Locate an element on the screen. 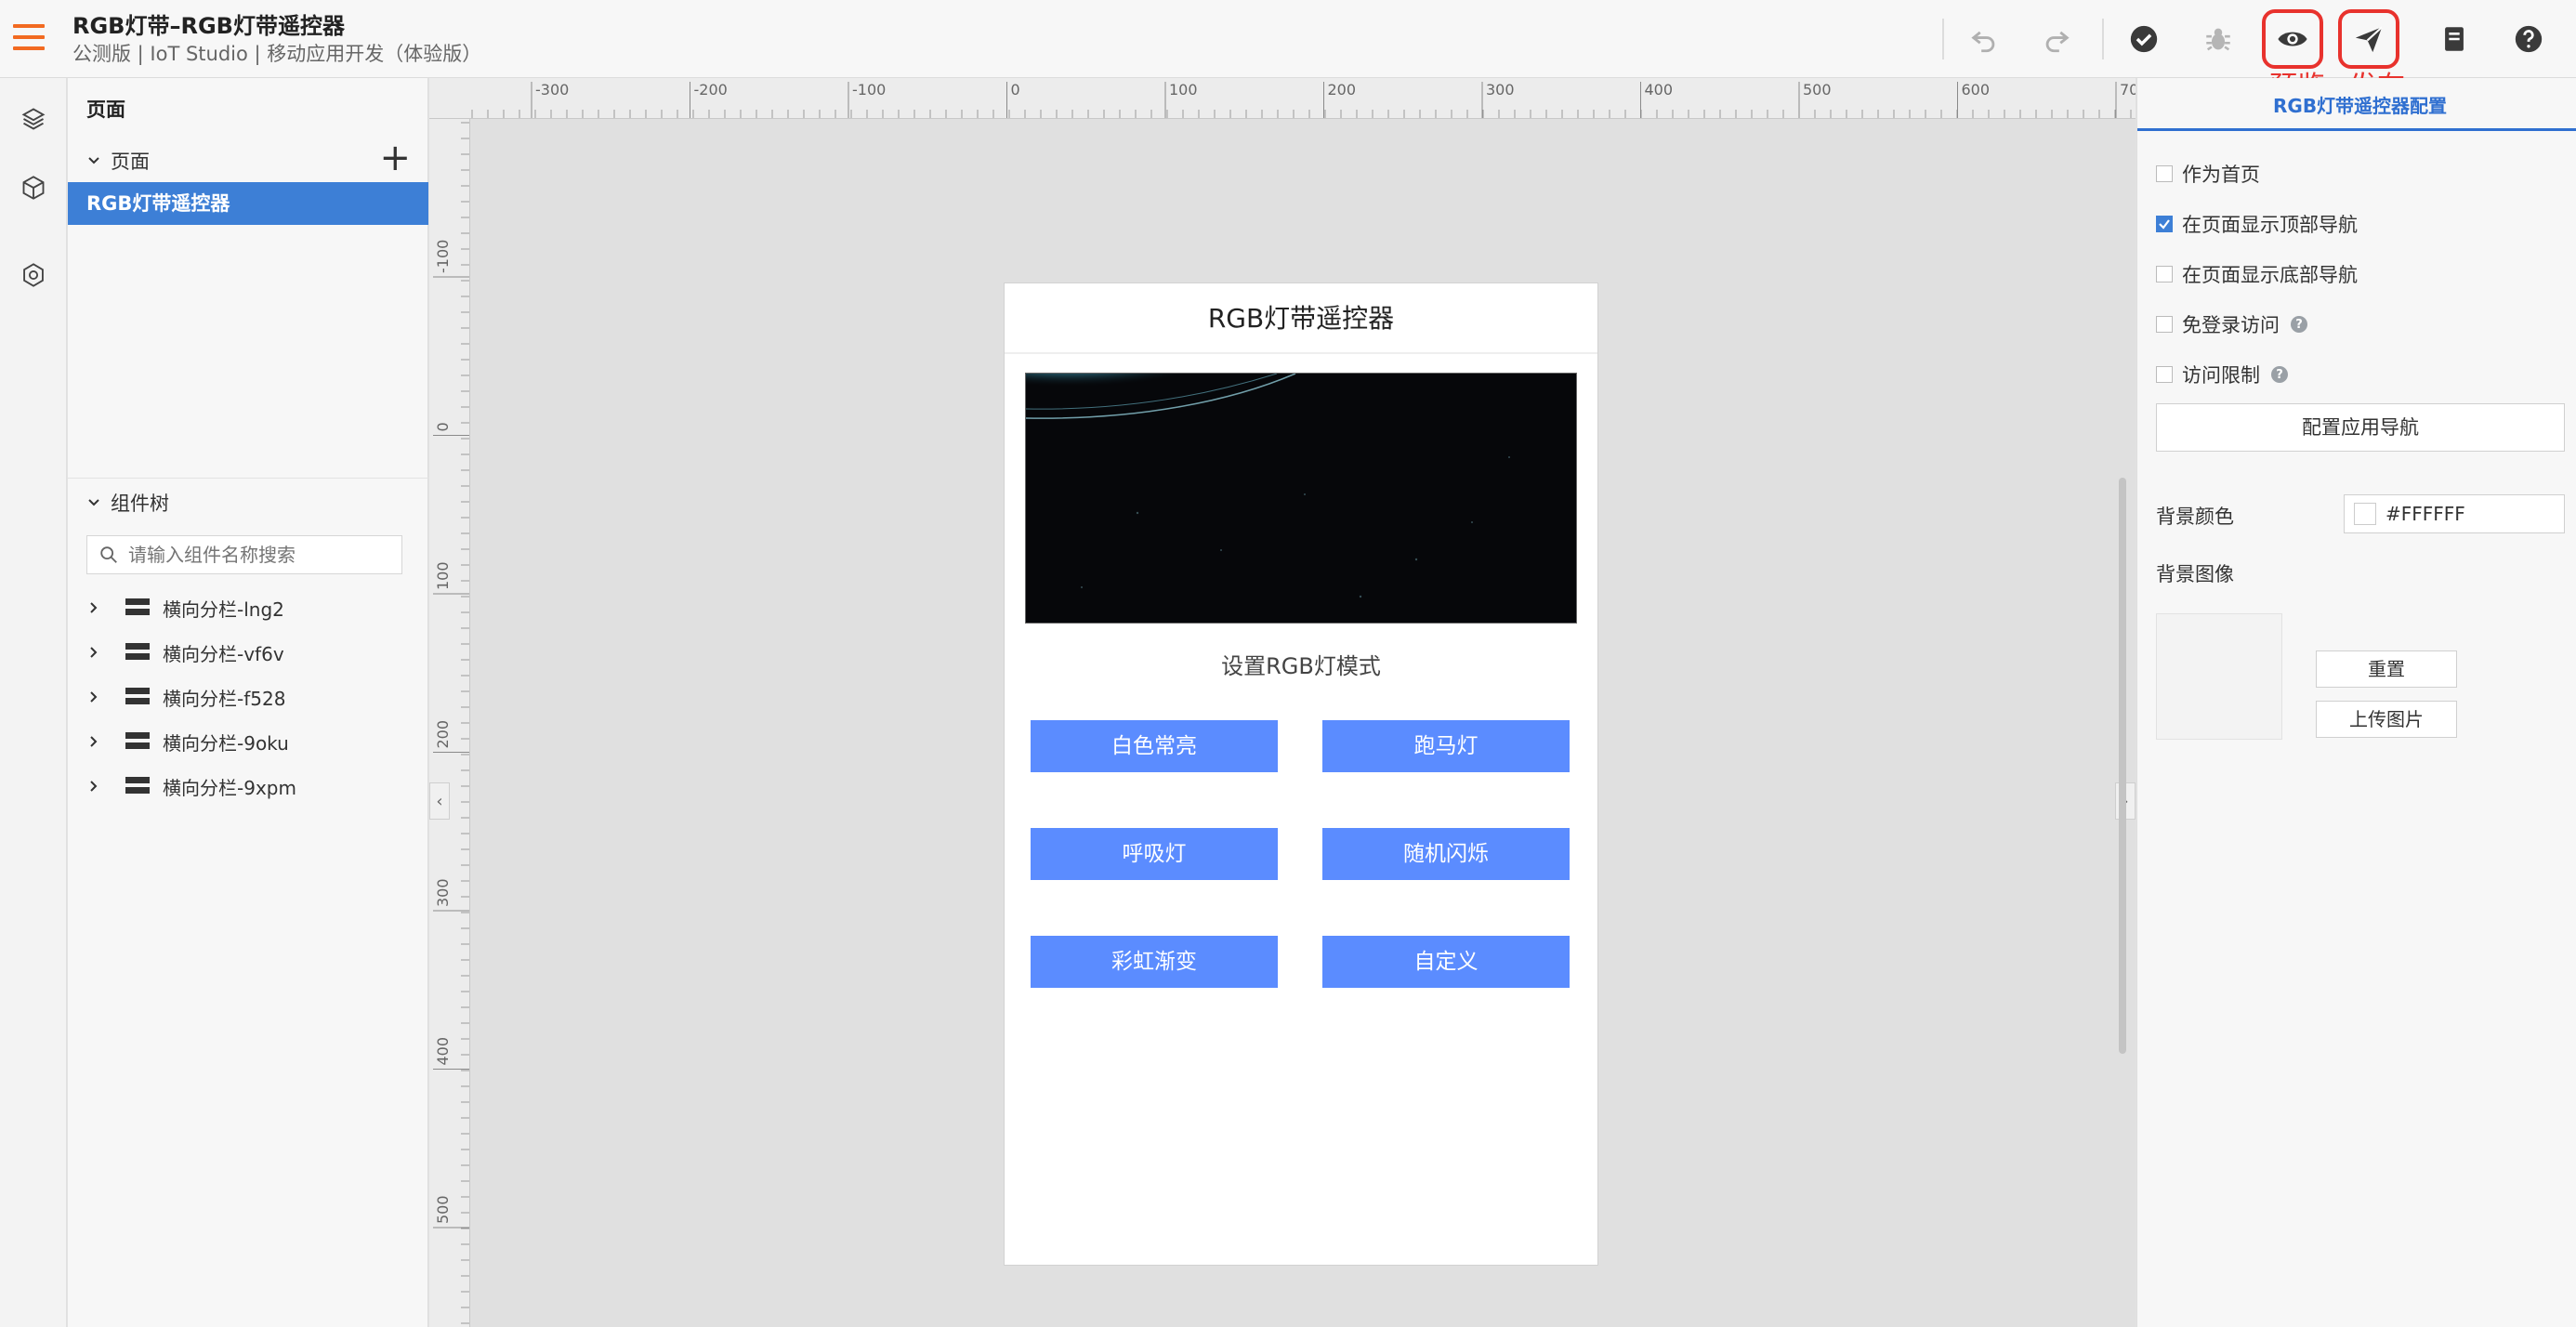 Image resolution: width=2576 pixels, height=1327 pixels. tree-item: 横向分栏-vf6v is located at coordinates (185, 652).